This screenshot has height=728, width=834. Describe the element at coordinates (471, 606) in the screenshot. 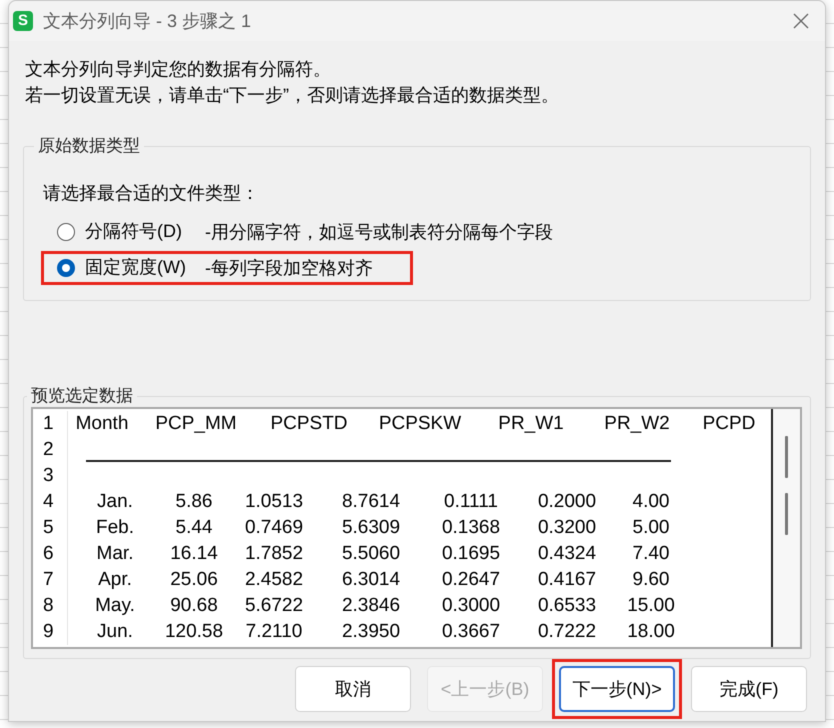

I see `preview-text: 0.3000` at that location.